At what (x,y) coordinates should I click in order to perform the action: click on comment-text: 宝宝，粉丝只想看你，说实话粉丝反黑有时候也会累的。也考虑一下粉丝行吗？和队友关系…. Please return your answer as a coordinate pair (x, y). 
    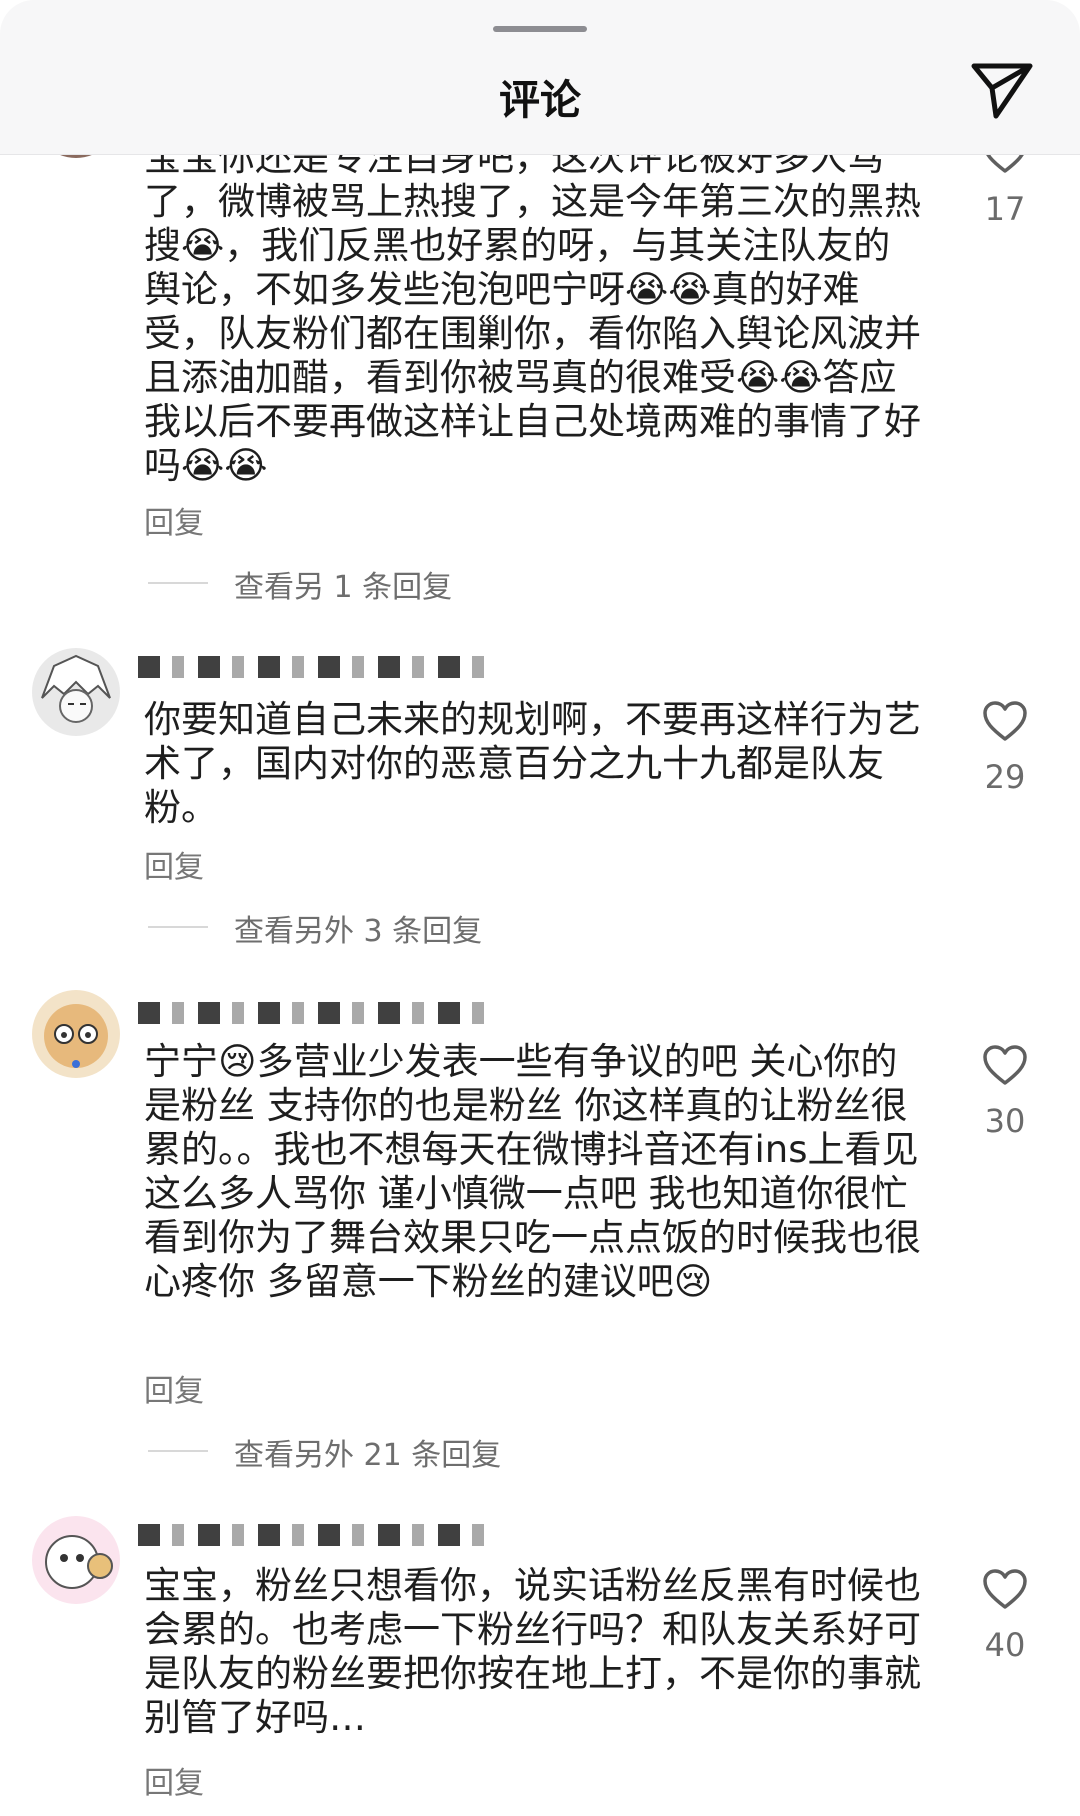
    Looking at the image, I should click on (532, 1651).